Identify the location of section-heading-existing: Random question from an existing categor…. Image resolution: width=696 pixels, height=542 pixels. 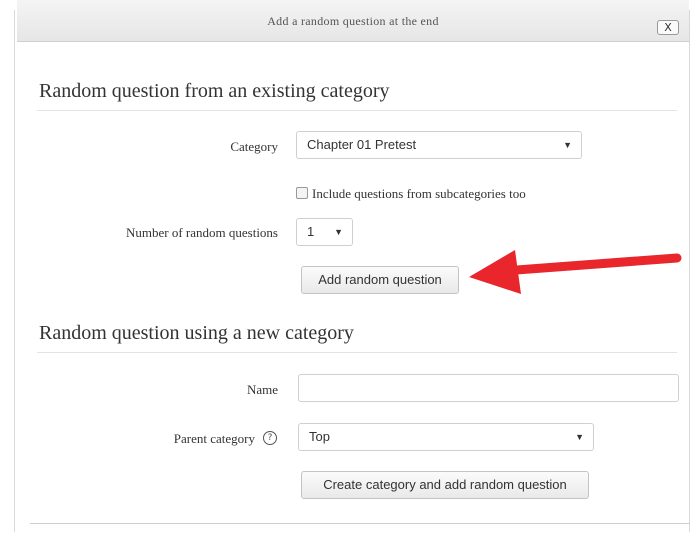
(214, 91).